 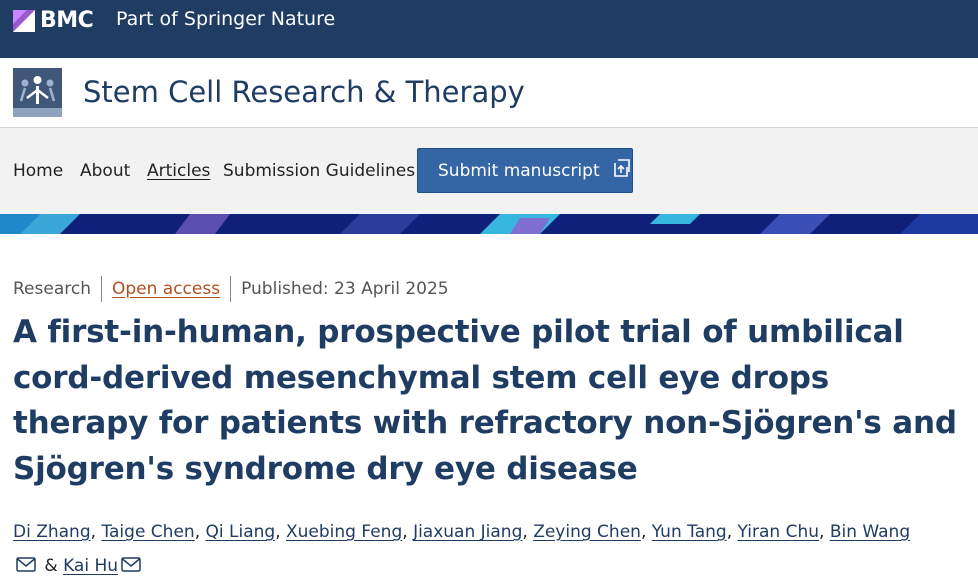 What do you see at coordinates (587, 532) in the screenshot?
I see `author-link: Zeying Chen` at bounding box center [587, 532].